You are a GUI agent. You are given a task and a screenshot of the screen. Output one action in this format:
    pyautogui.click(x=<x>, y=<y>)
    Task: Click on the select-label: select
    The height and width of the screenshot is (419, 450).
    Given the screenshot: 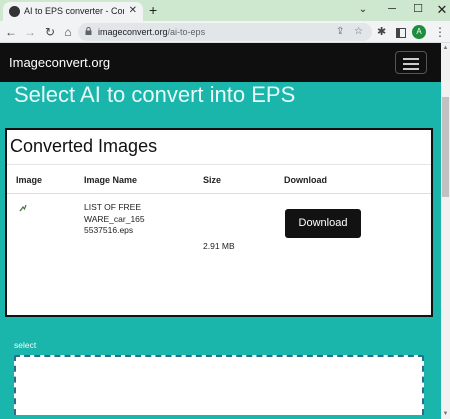 What is the action you would take?
    pyautogui.click(x=25, y=345)
    